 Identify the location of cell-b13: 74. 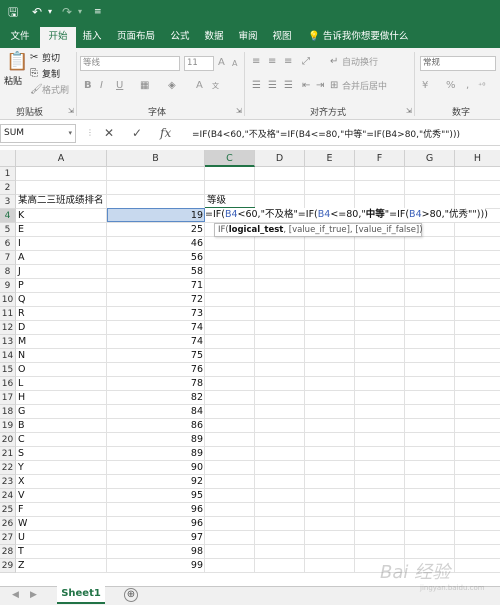
(155, 342).